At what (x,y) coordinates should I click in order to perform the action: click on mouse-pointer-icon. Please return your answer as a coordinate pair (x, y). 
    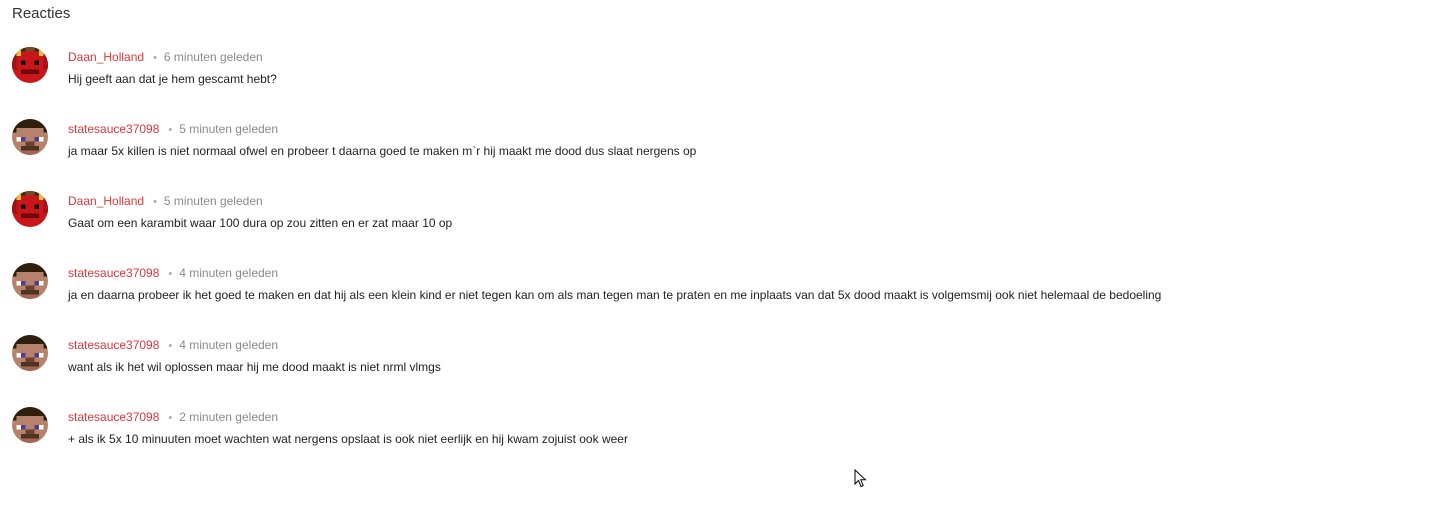
    Looking at the image, I should click on (861, 481).